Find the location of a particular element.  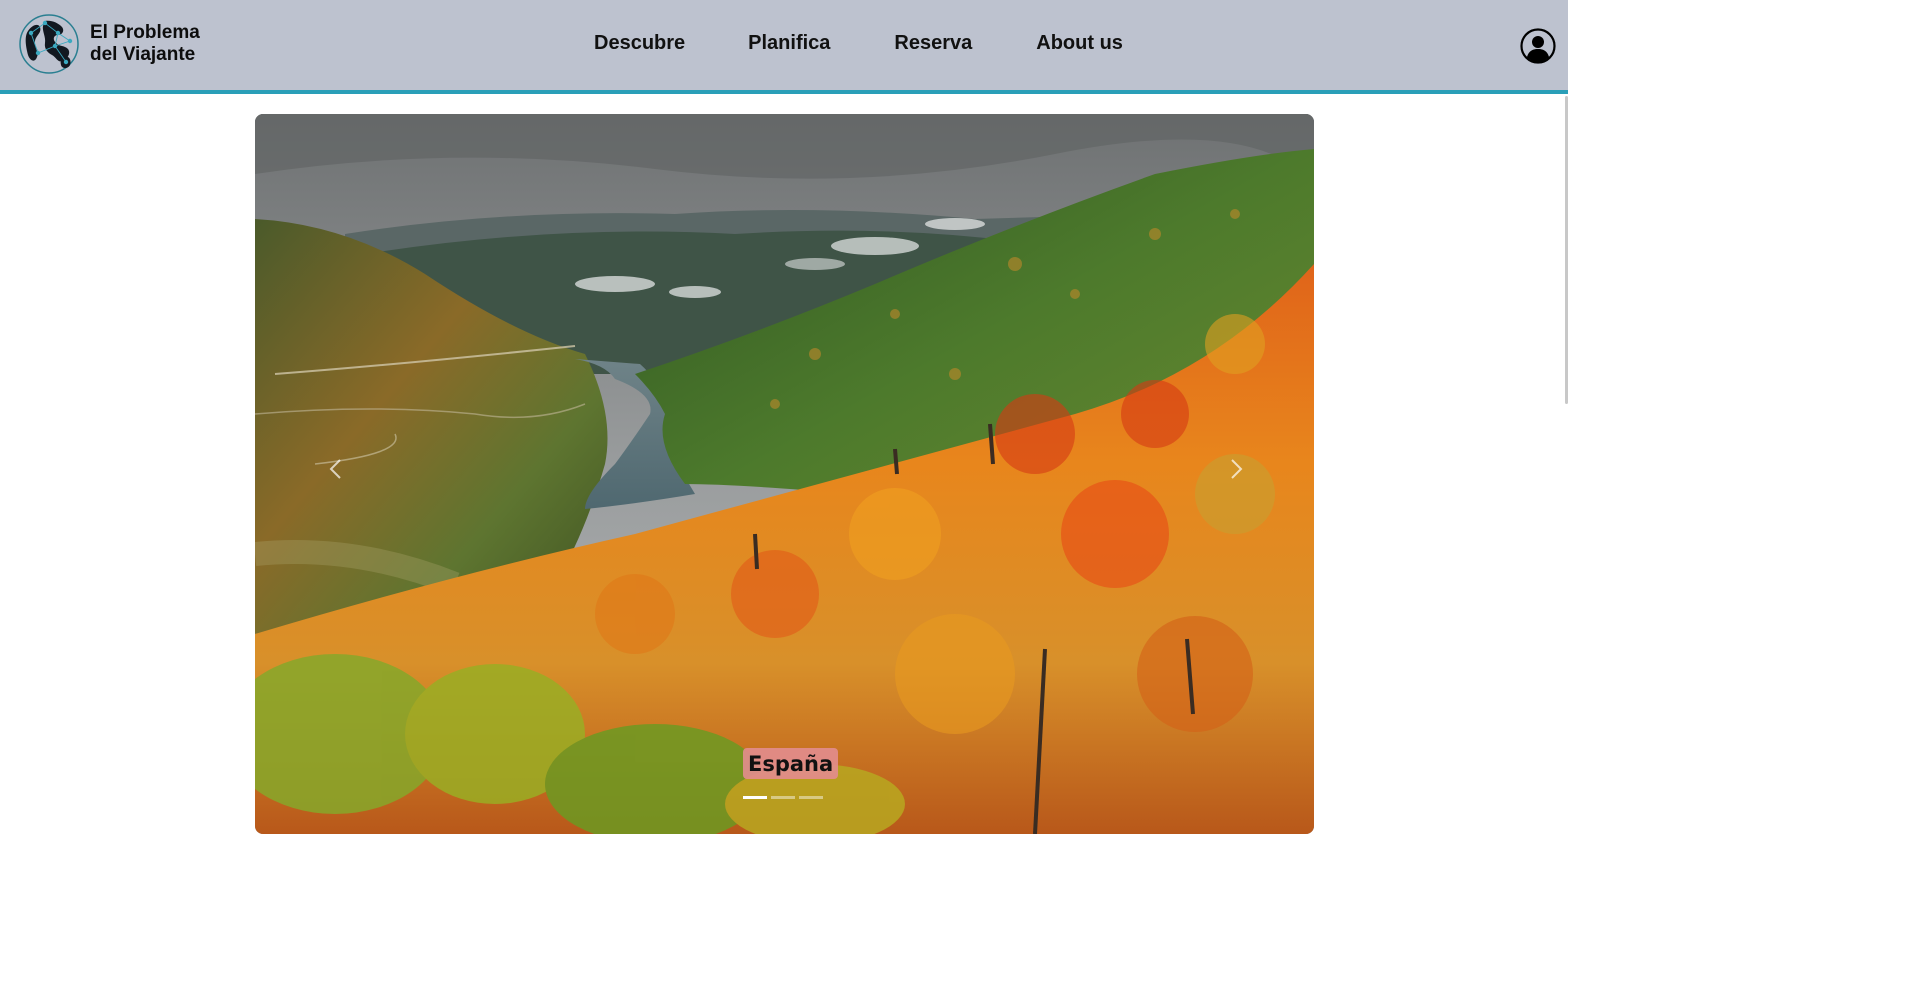

slide-caption: España is located at coordinates (791, 763).